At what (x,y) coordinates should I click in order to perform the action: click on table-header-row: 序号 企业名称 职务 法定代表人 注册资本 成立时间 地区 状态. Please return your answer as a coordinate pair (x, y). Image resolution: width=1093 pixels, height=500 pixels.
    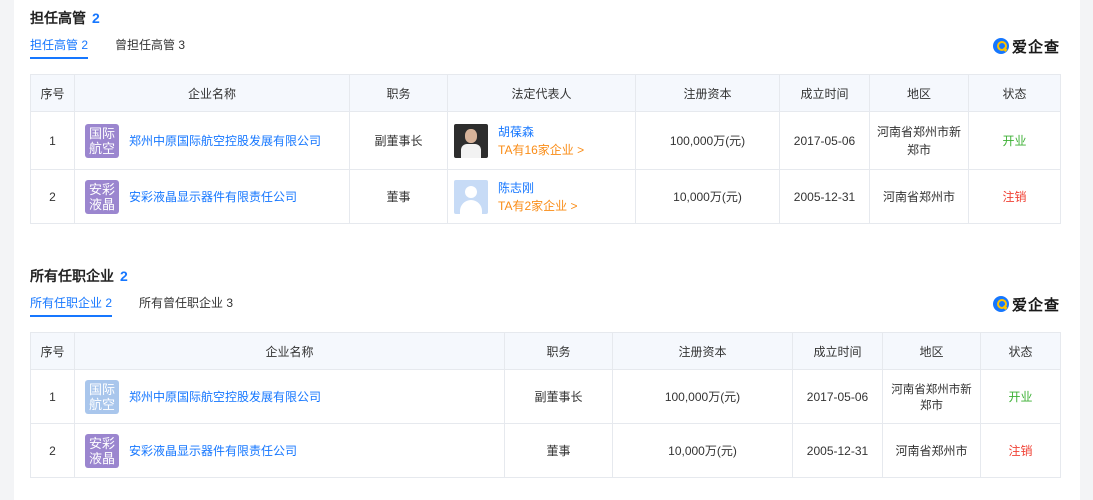
    Looking at the image, I should click on (545, 93).